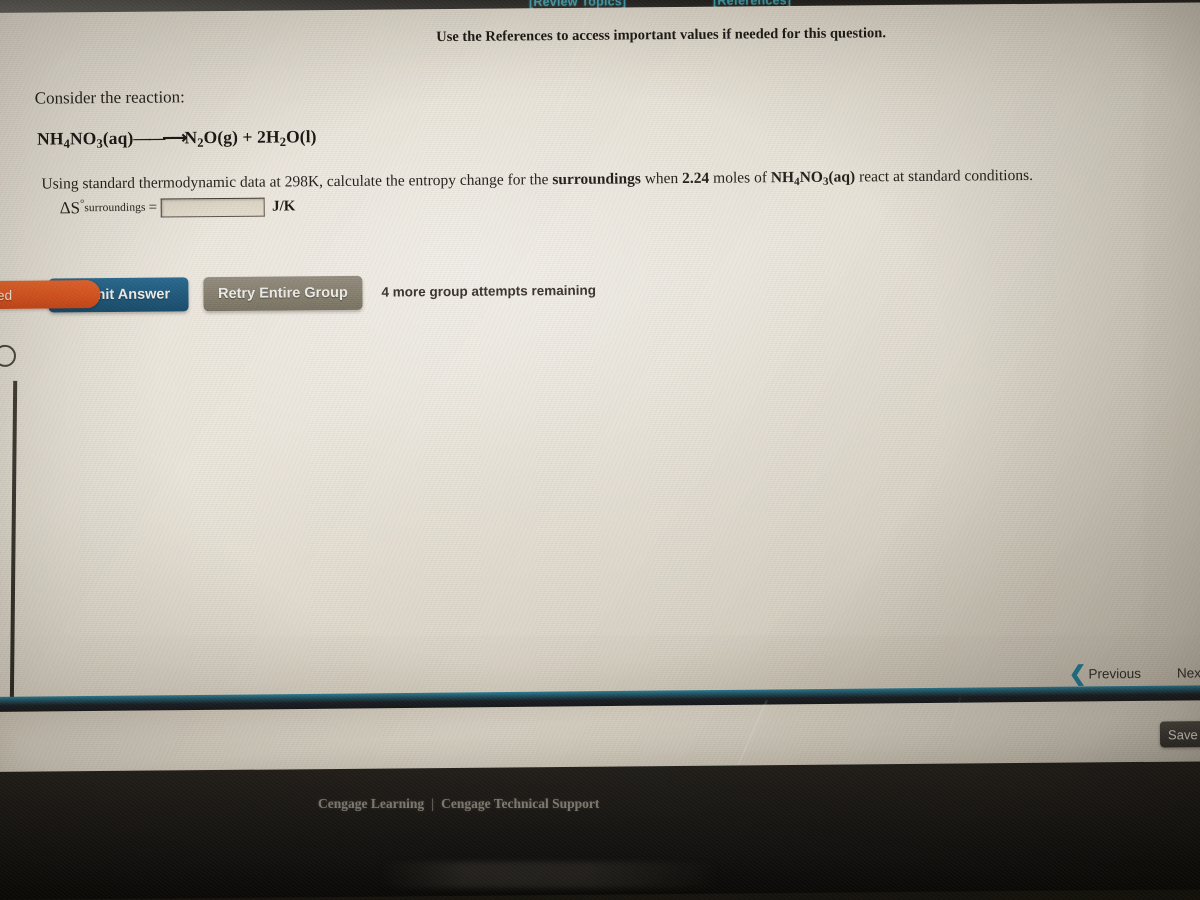  I want to click on page-navigation: ❮ Previous Next ❯, so click(1134, 674).